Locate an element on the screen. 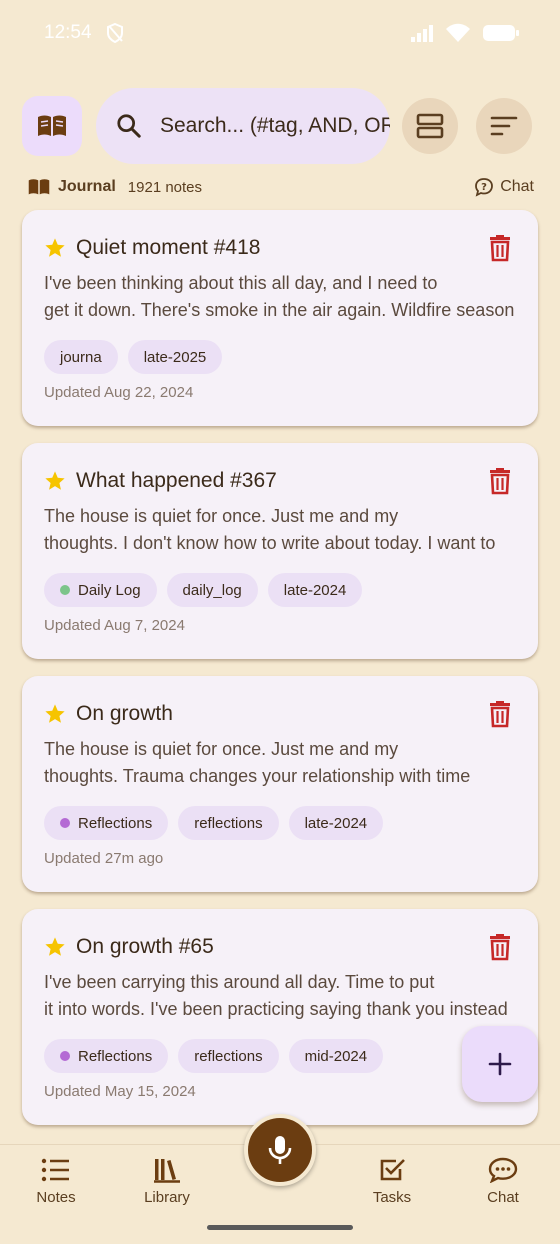 The image size is (560, 1244). voice-record-button is located at coordinates (280, 1150).